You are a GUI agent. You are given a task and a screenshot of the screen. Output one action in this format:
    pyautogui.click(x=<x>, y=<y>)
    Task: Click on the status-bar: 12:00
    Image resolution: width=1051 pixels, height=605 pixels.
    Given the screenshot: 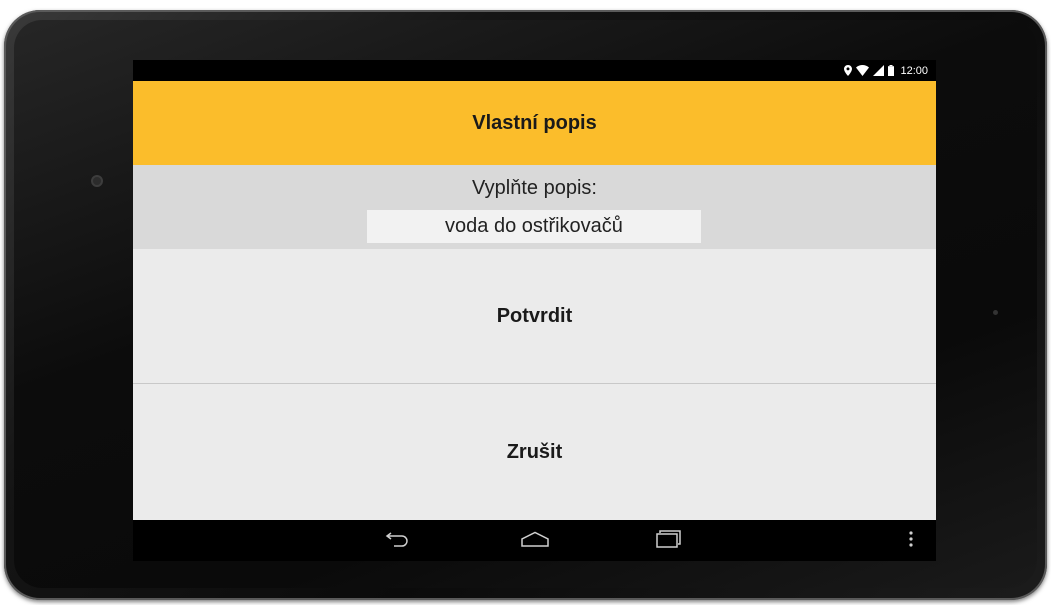 What is the action you would take?
    pyautogui.click(x=534, y=70)
    